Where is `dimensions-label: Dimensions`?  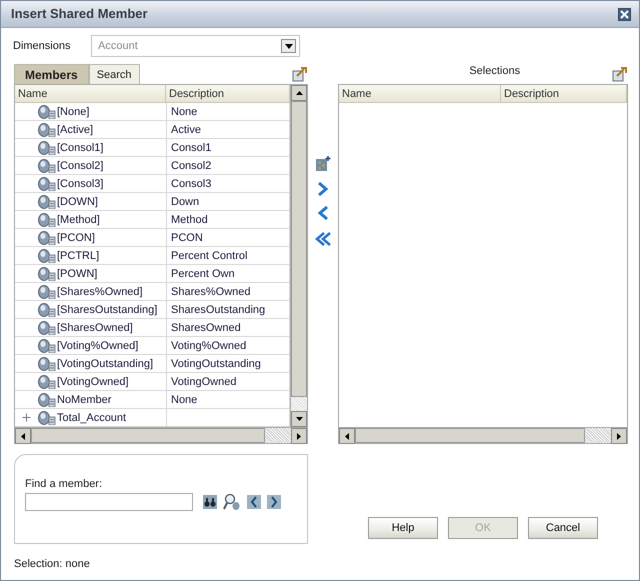
dimensions-label: Dimensions is located at coordinates (42, 46).